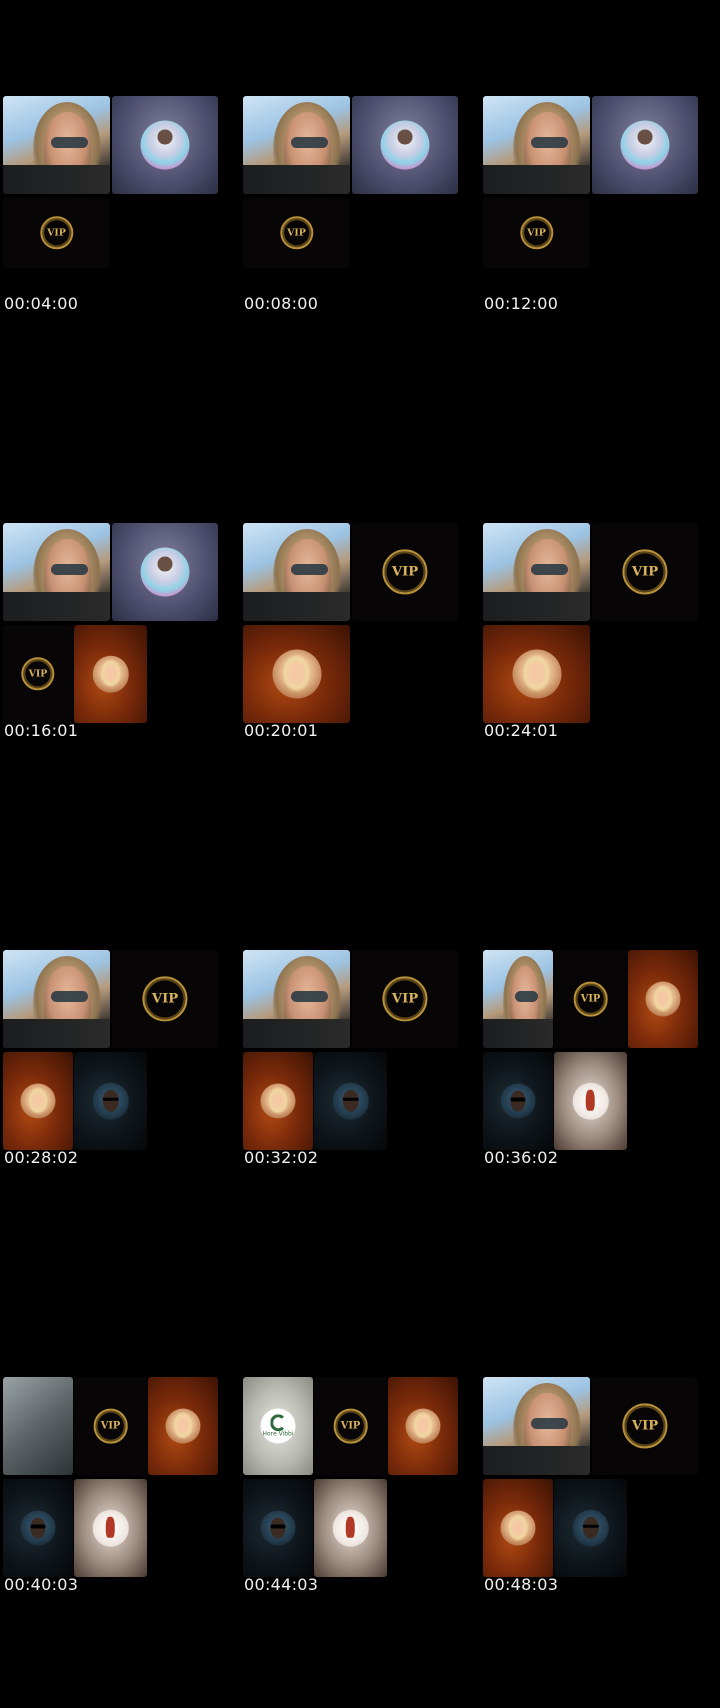  What do you see at coordinates (278, 1434) in the screenshot?
I see `brand-logo-caption: Hore Vibbi` at bounding box center [278, 1434].